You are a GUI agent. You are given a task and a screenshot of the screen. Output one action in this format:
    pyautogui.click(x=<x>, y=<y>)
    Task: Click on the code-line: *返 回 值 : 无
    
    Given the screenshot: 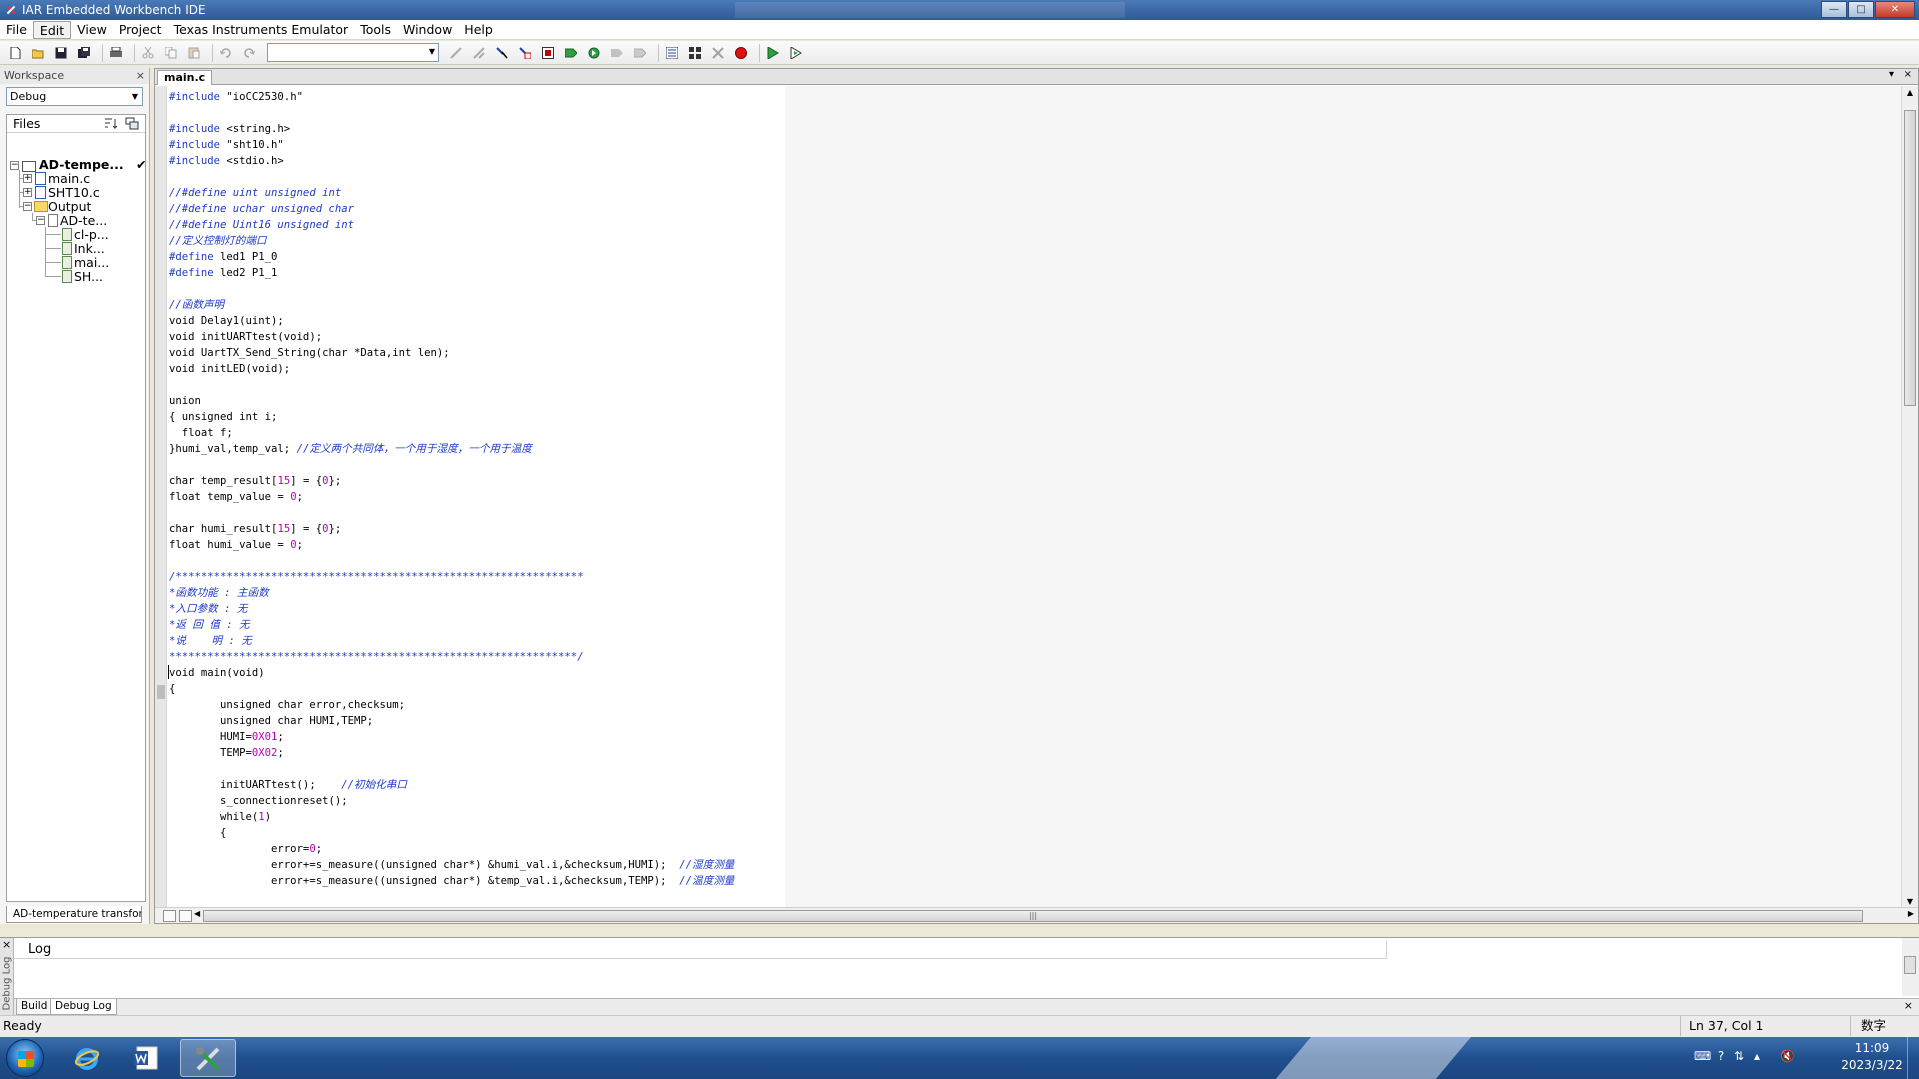 What is the action you would take?
    pyautogui.click(x=451, y=625)
    